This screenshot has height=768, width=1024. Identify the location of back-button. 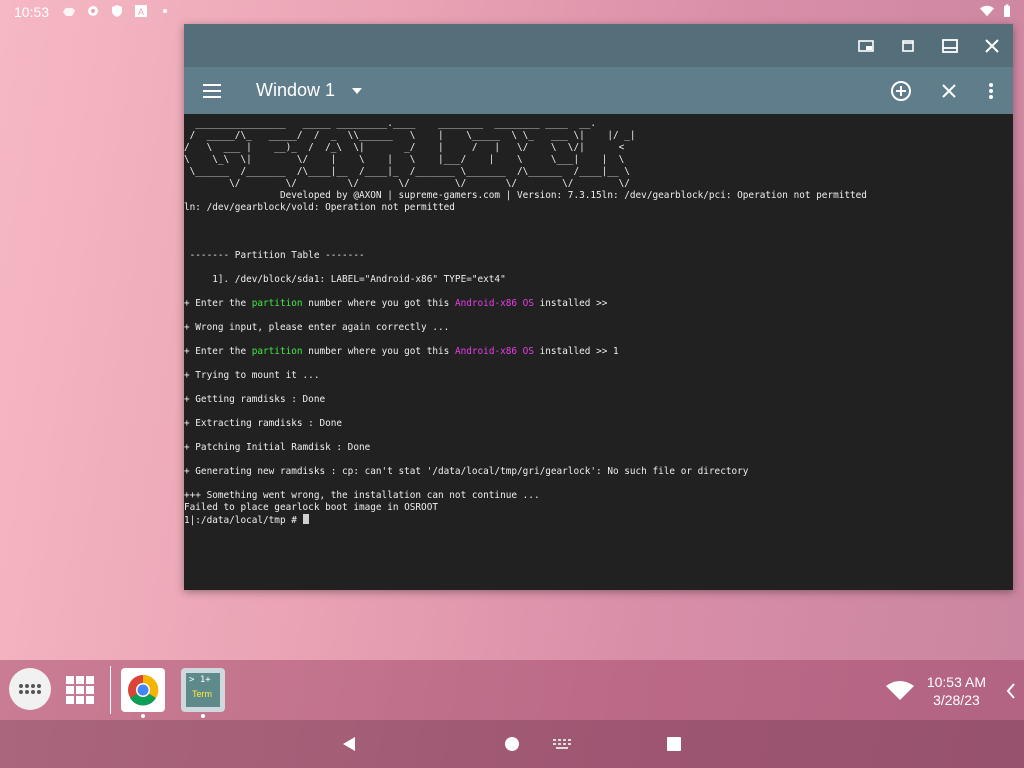
(349, 744).